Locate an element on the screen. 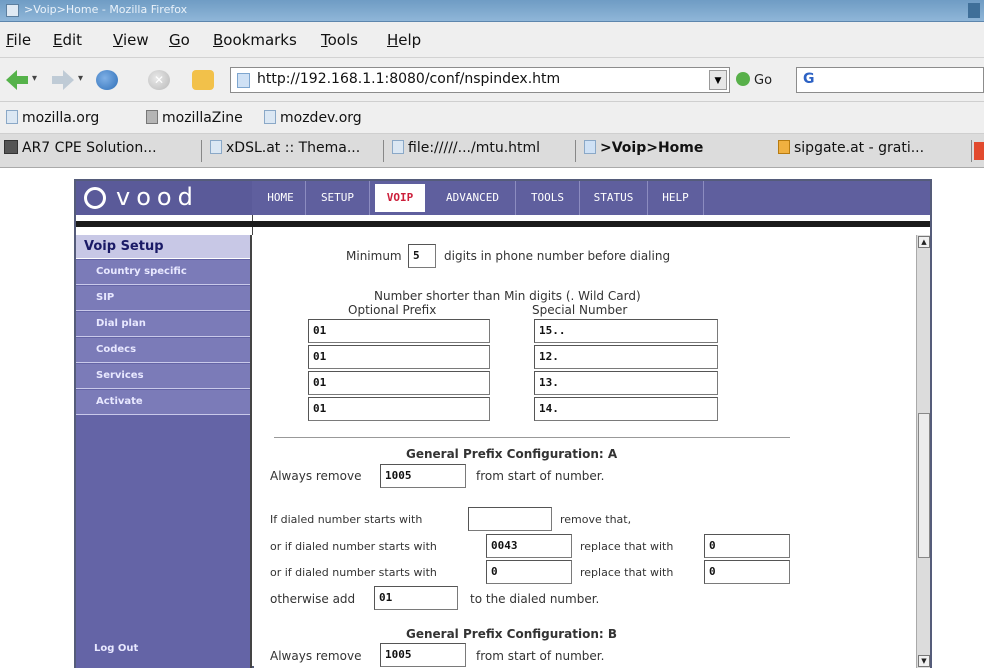 Image resolution: width=984 pixels, height=668 pixels. tab-close-icon is located at coordinates (979, 151).